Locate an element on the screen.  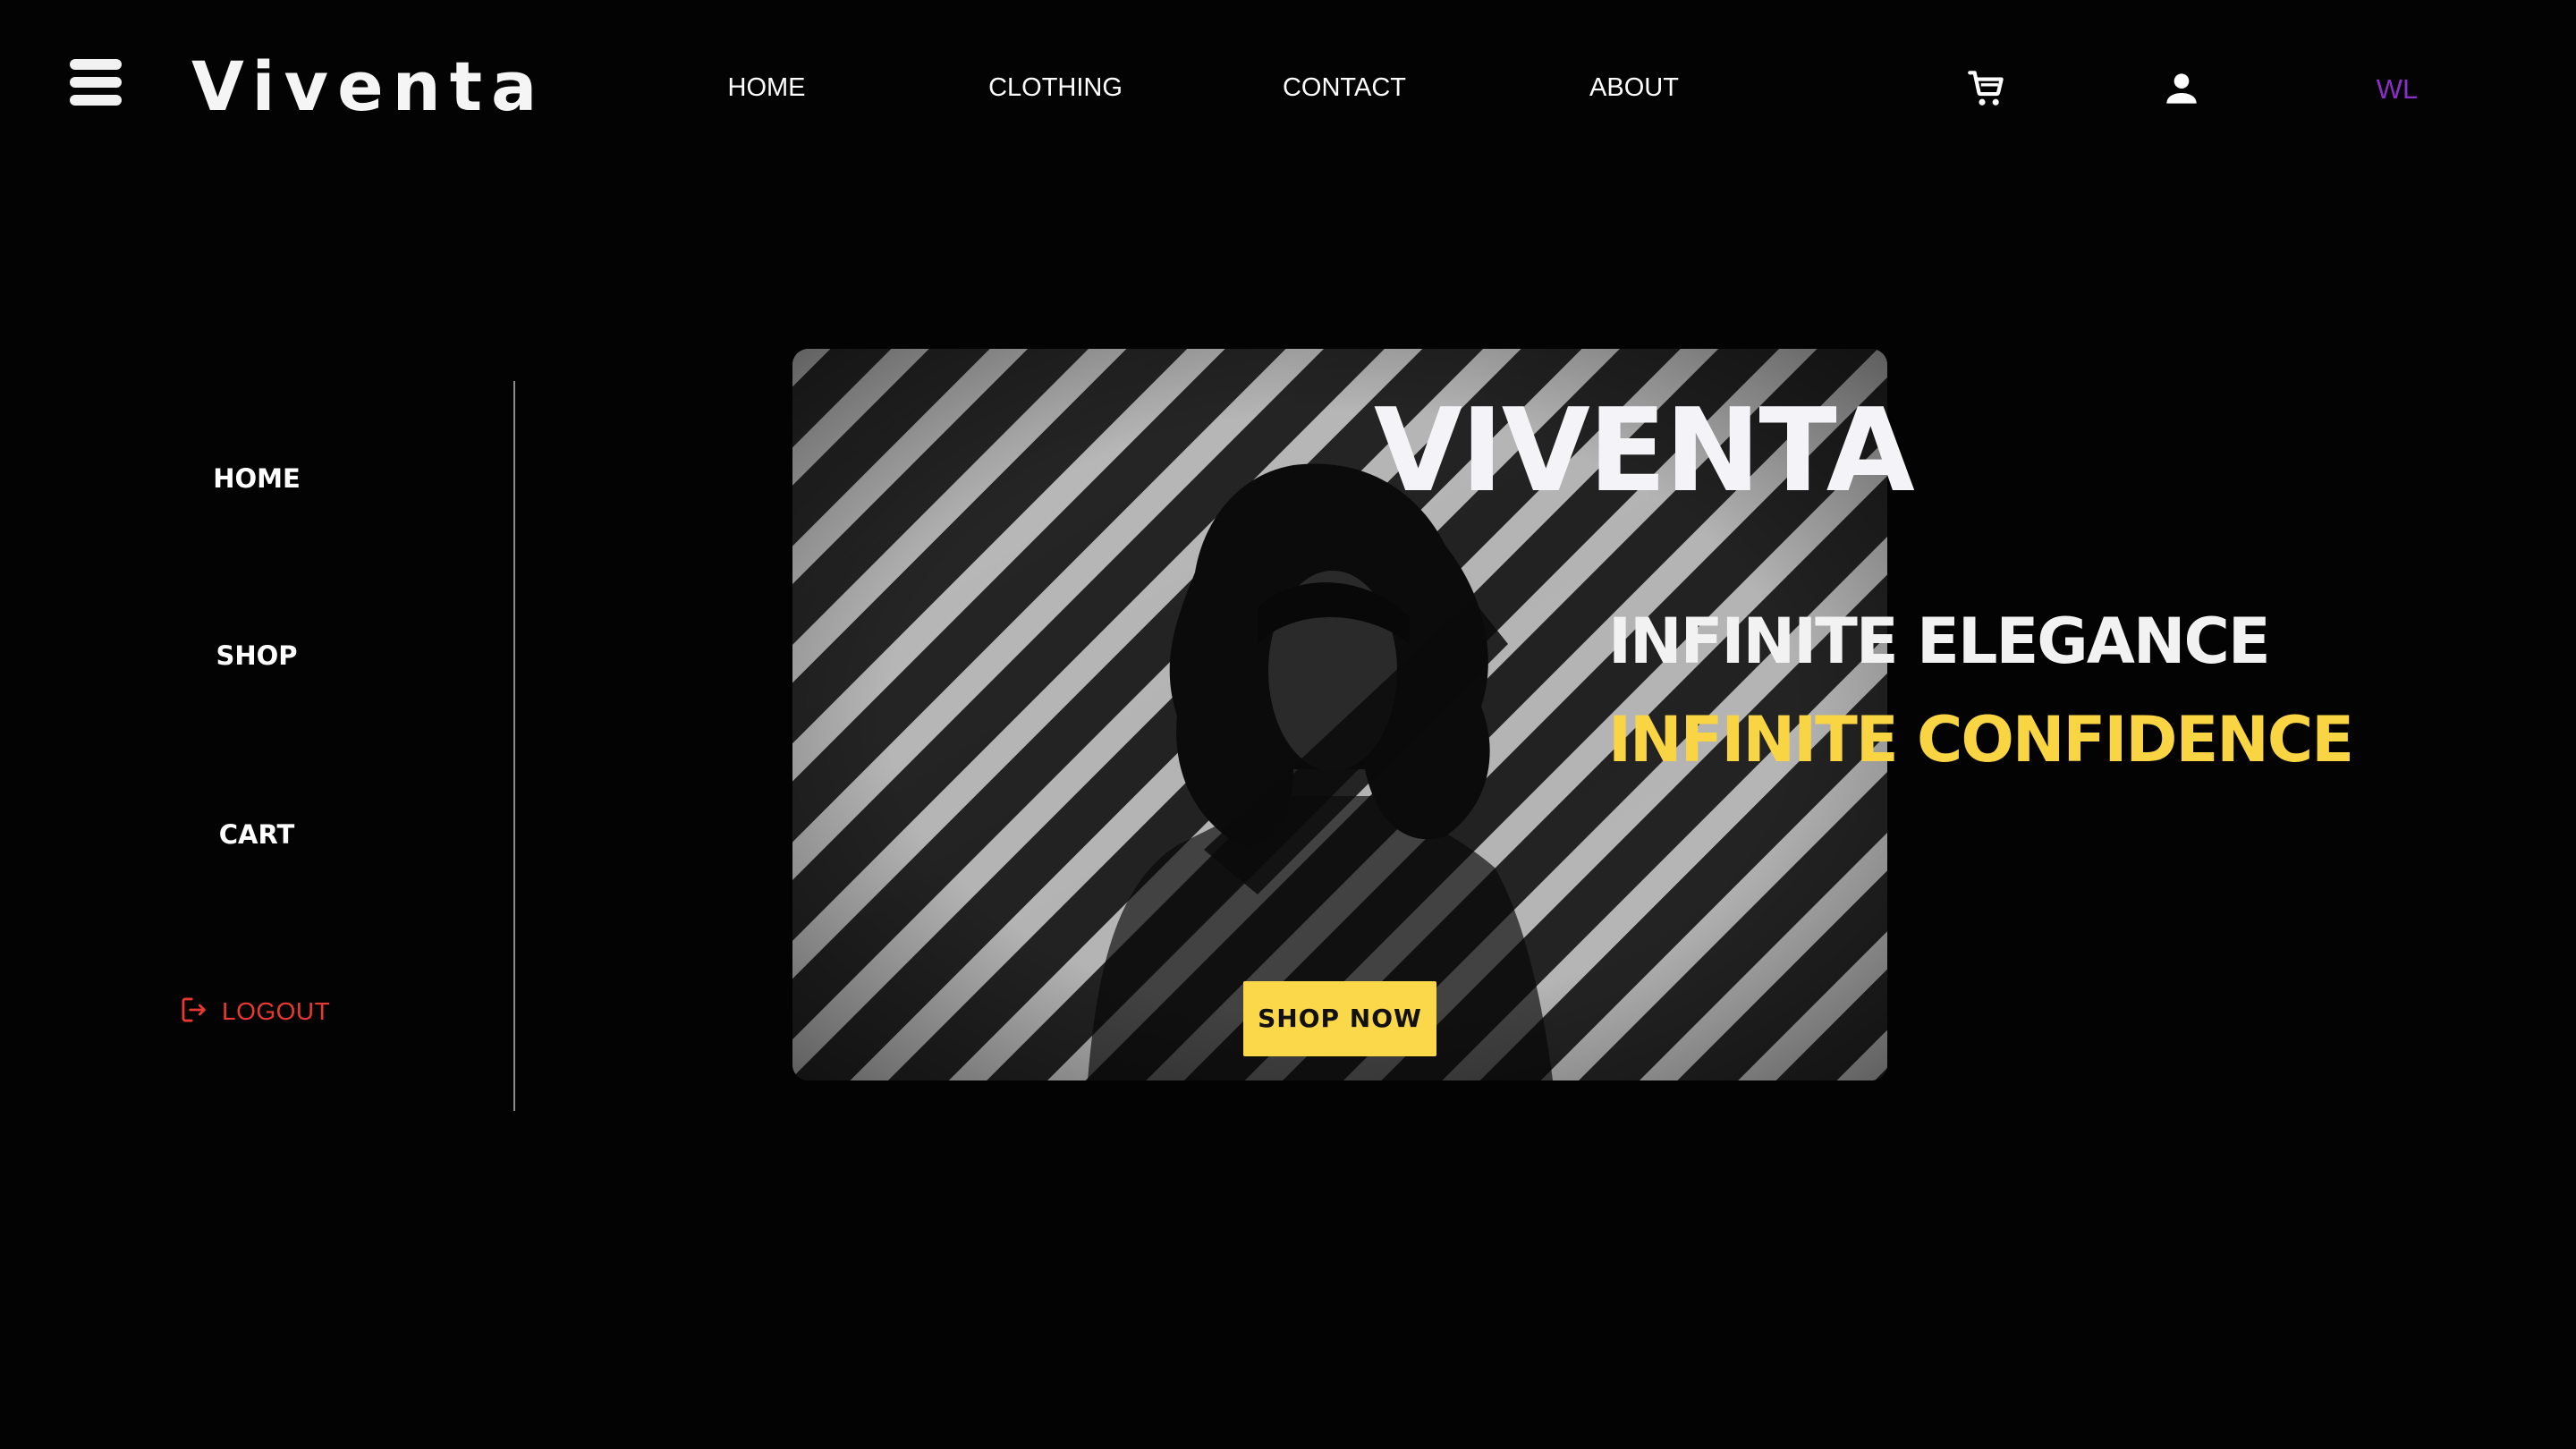
user-glyph is located at coordinates (2181, 88).